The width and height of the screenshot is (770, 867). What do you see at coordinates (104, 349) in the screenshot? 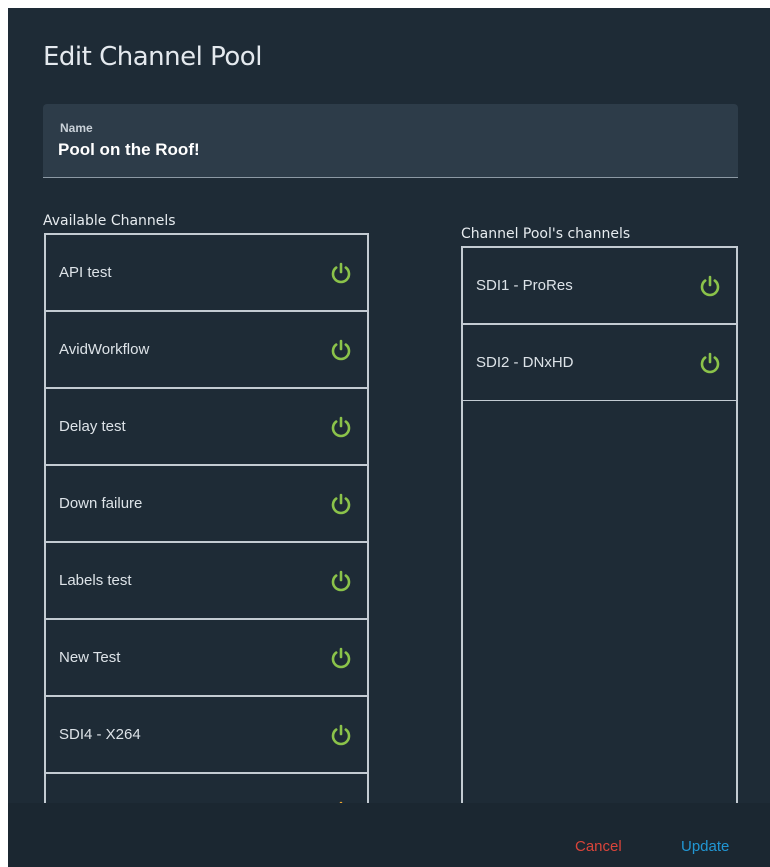
I see `channel-name: AvidWorkflow` at bounding box center [104, 349].